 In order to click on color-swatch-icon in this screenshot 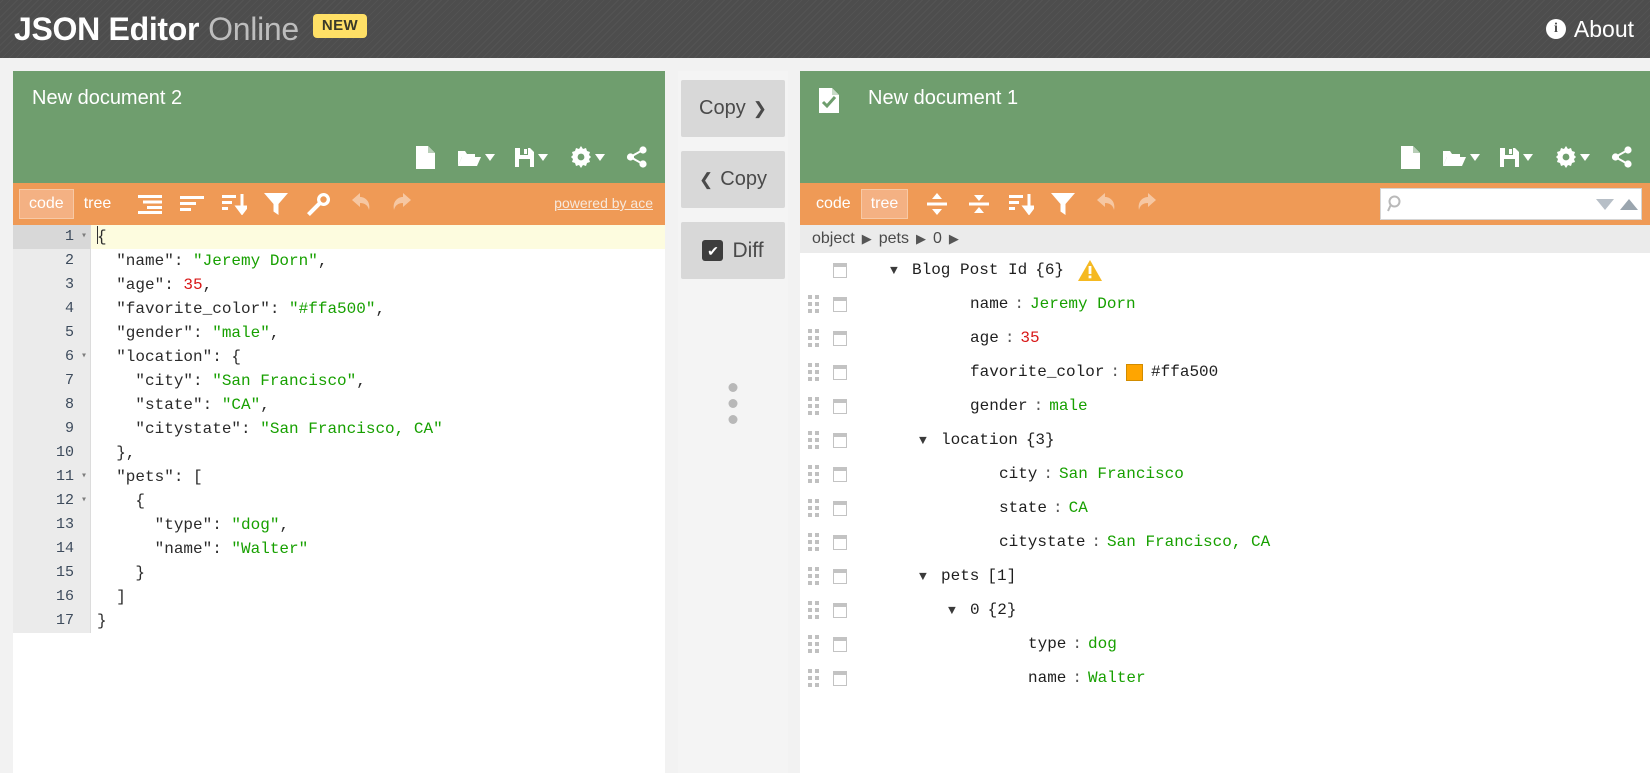, I will do `click(1135, 372)`.